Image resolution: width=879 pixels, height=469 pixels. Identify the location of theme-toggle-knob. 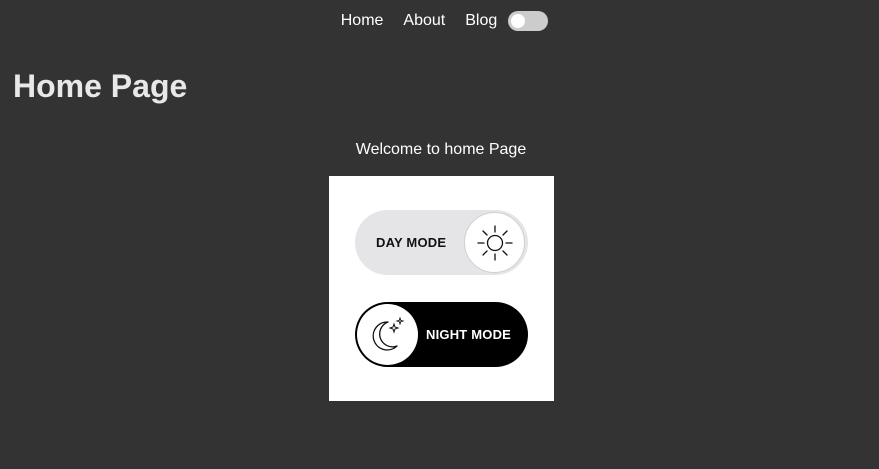
(518, 21).